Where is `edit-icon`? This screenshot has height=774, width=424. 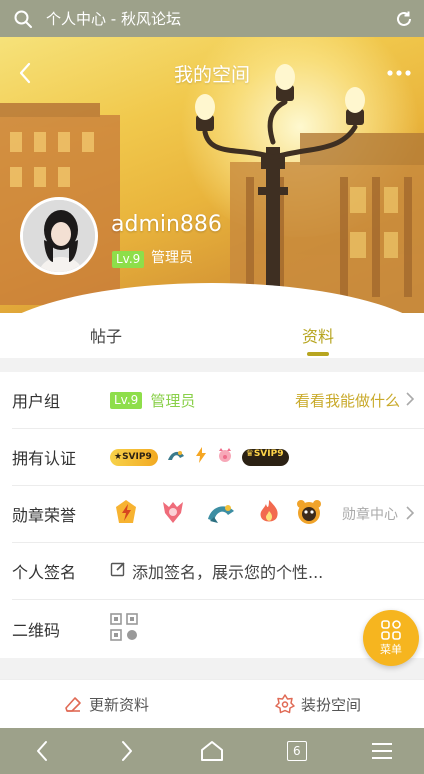 edit-icon is located at coordinates (118, 571).